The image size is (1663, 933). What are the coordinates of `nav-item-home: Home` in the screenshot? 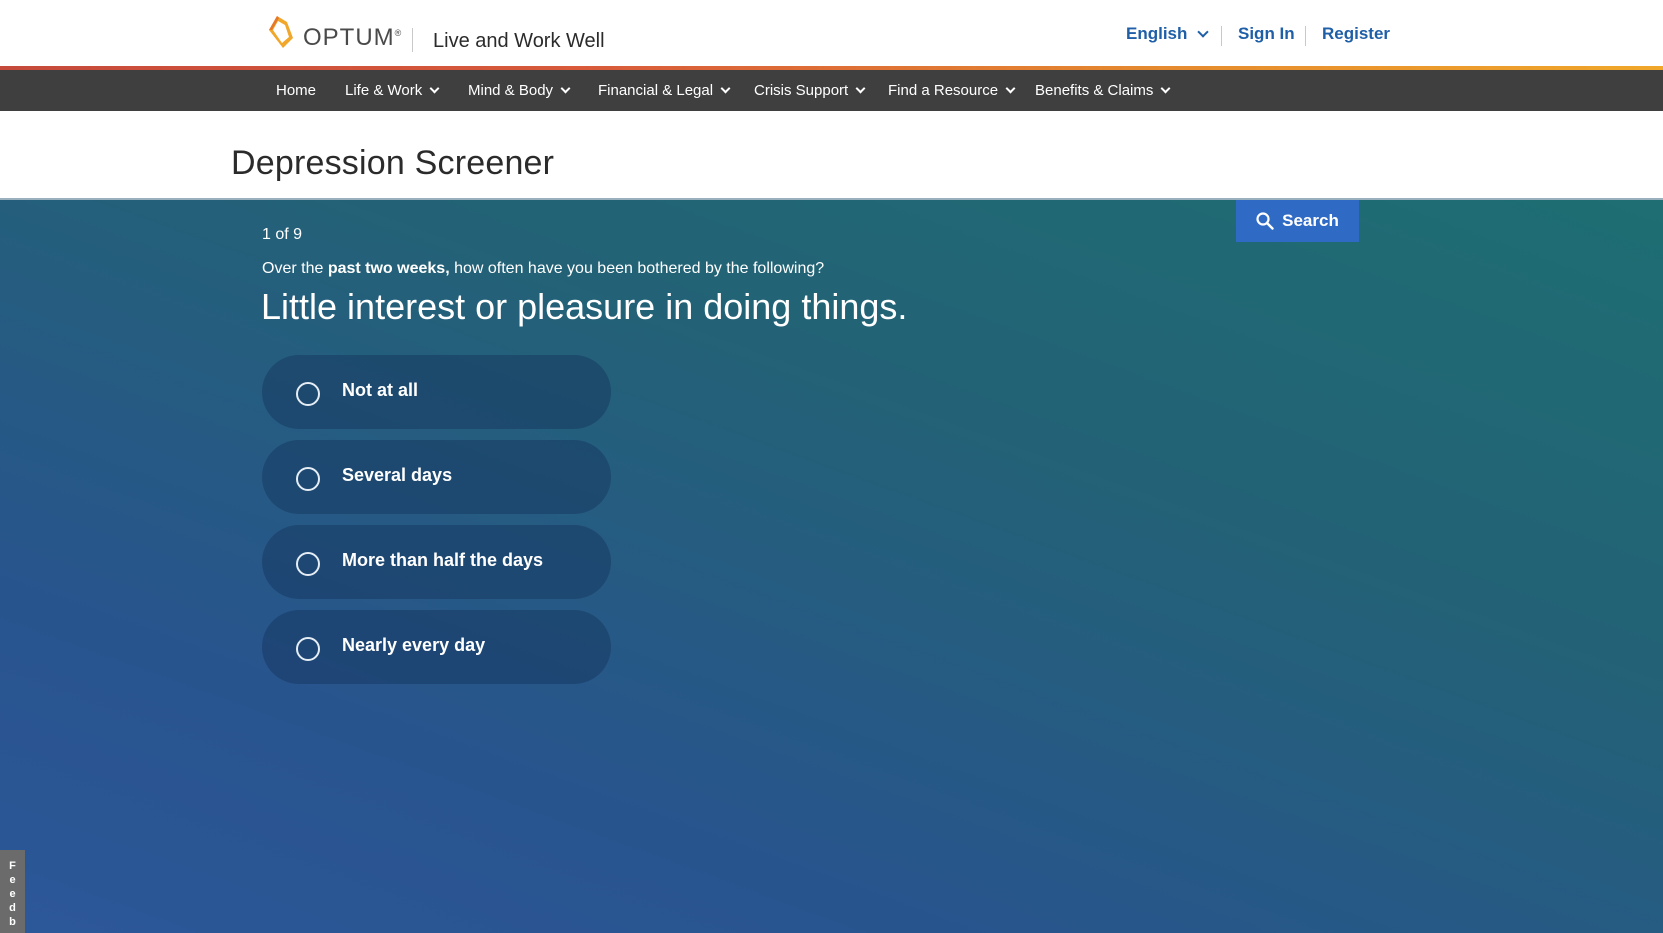 It's located at (296, 90).